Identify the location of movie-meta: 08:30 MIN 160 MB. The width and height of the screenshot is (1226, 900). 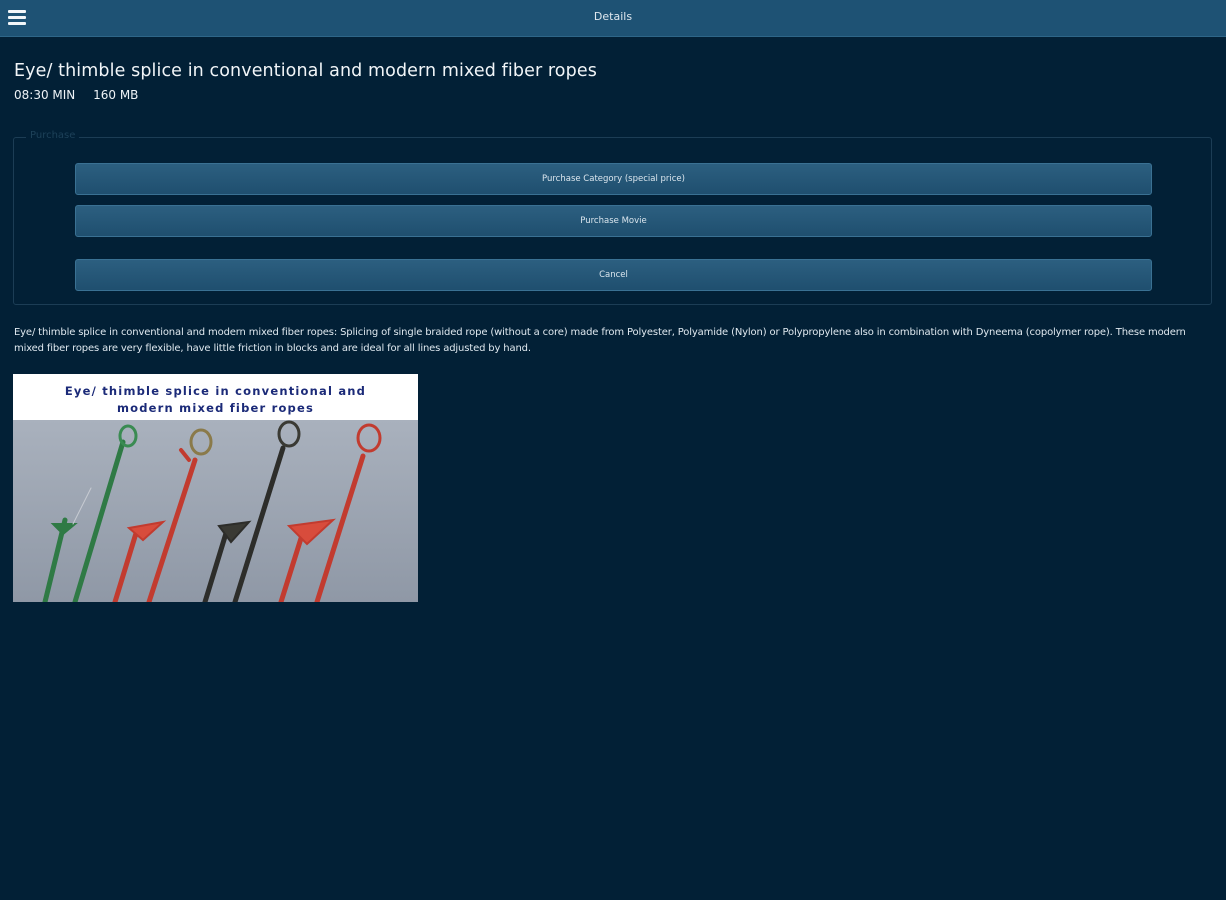
(83, 95).